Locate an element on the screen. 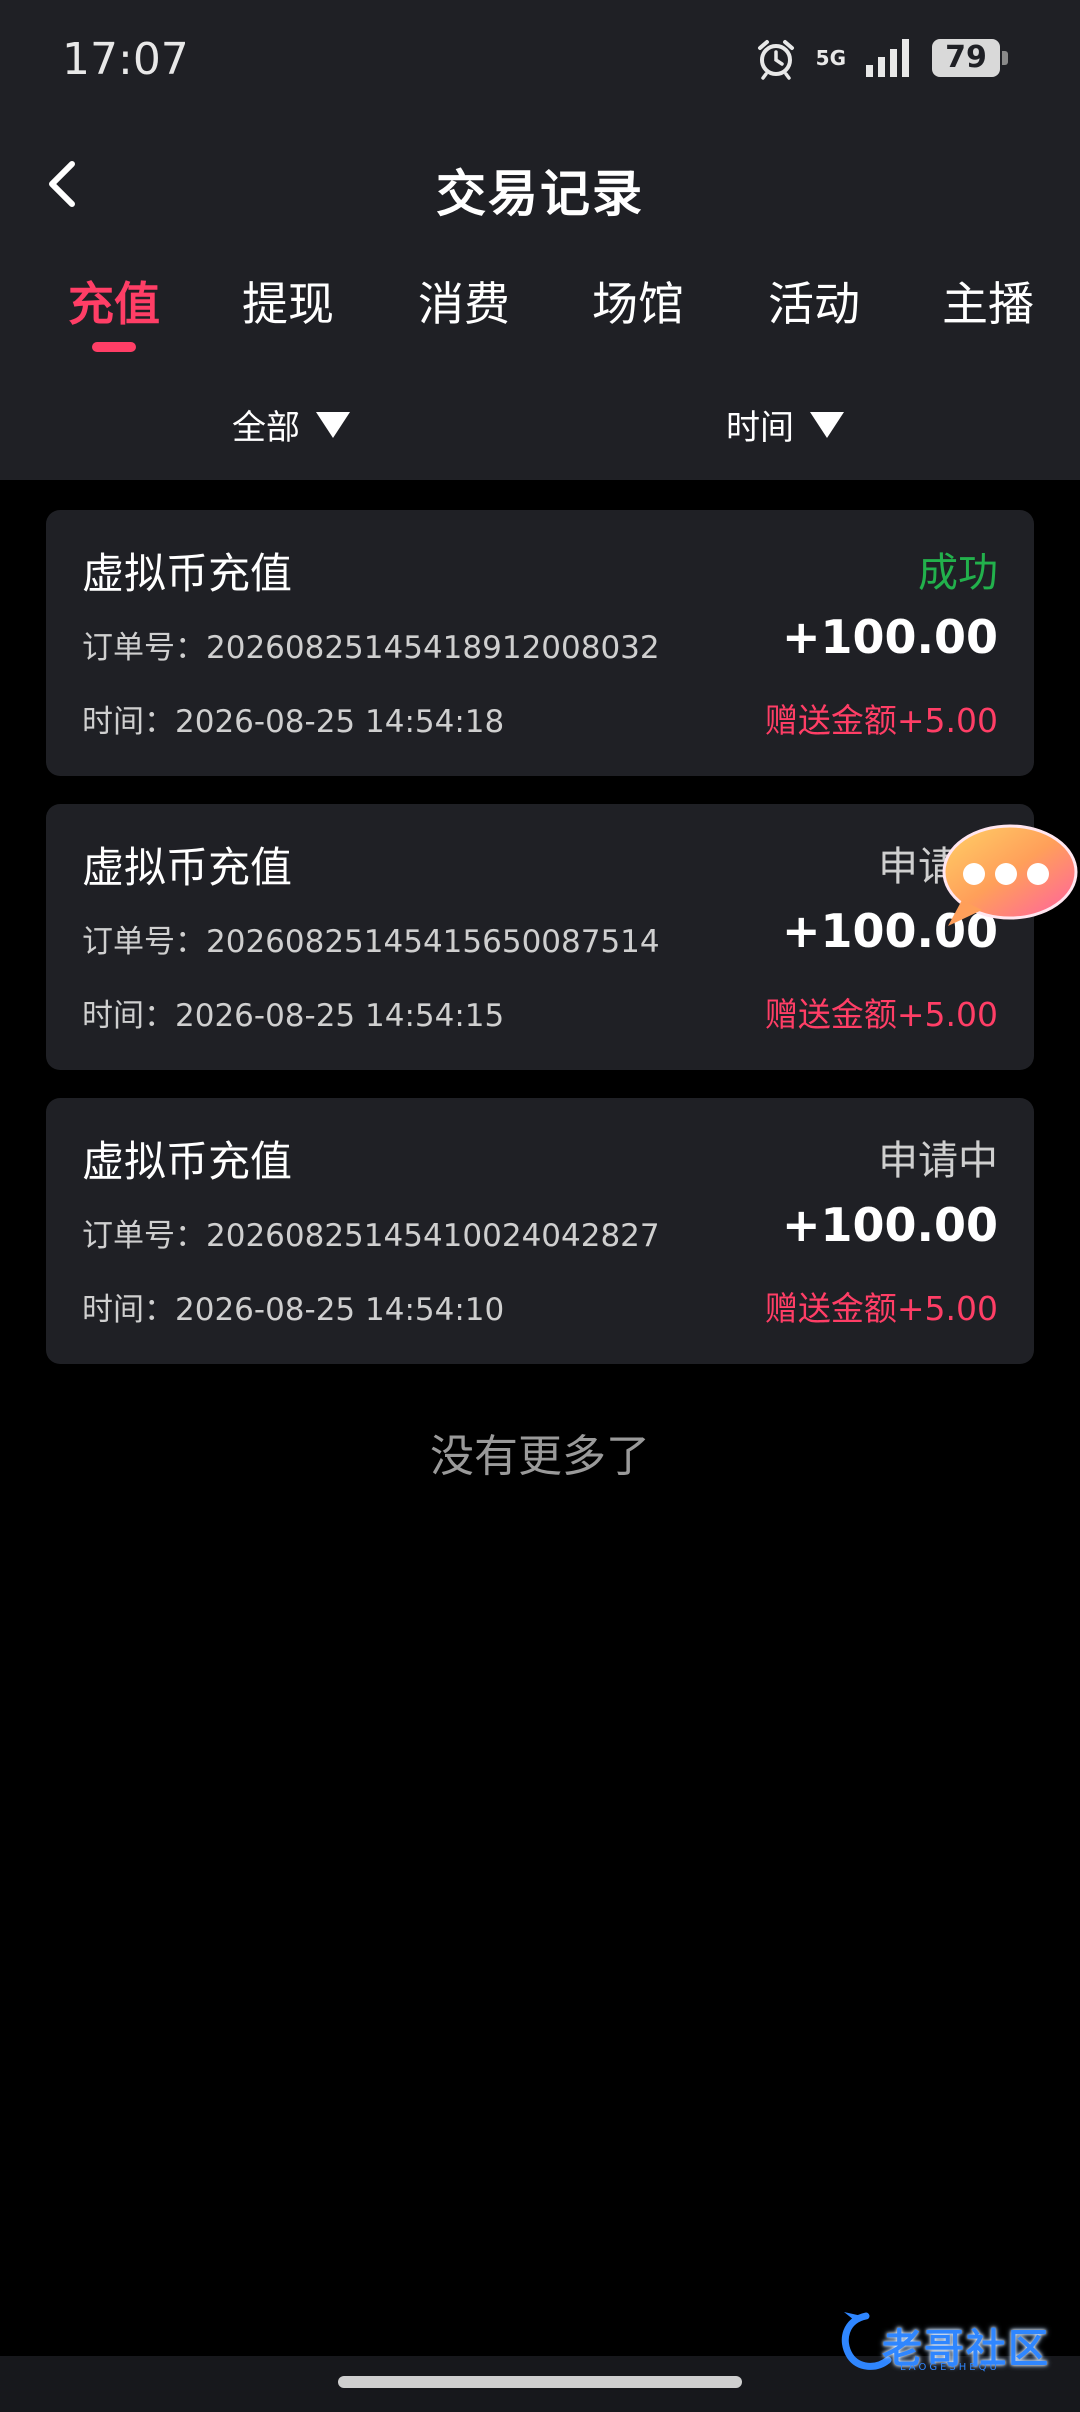  chat-bubble-icon is located at coordinates (1007, 875).